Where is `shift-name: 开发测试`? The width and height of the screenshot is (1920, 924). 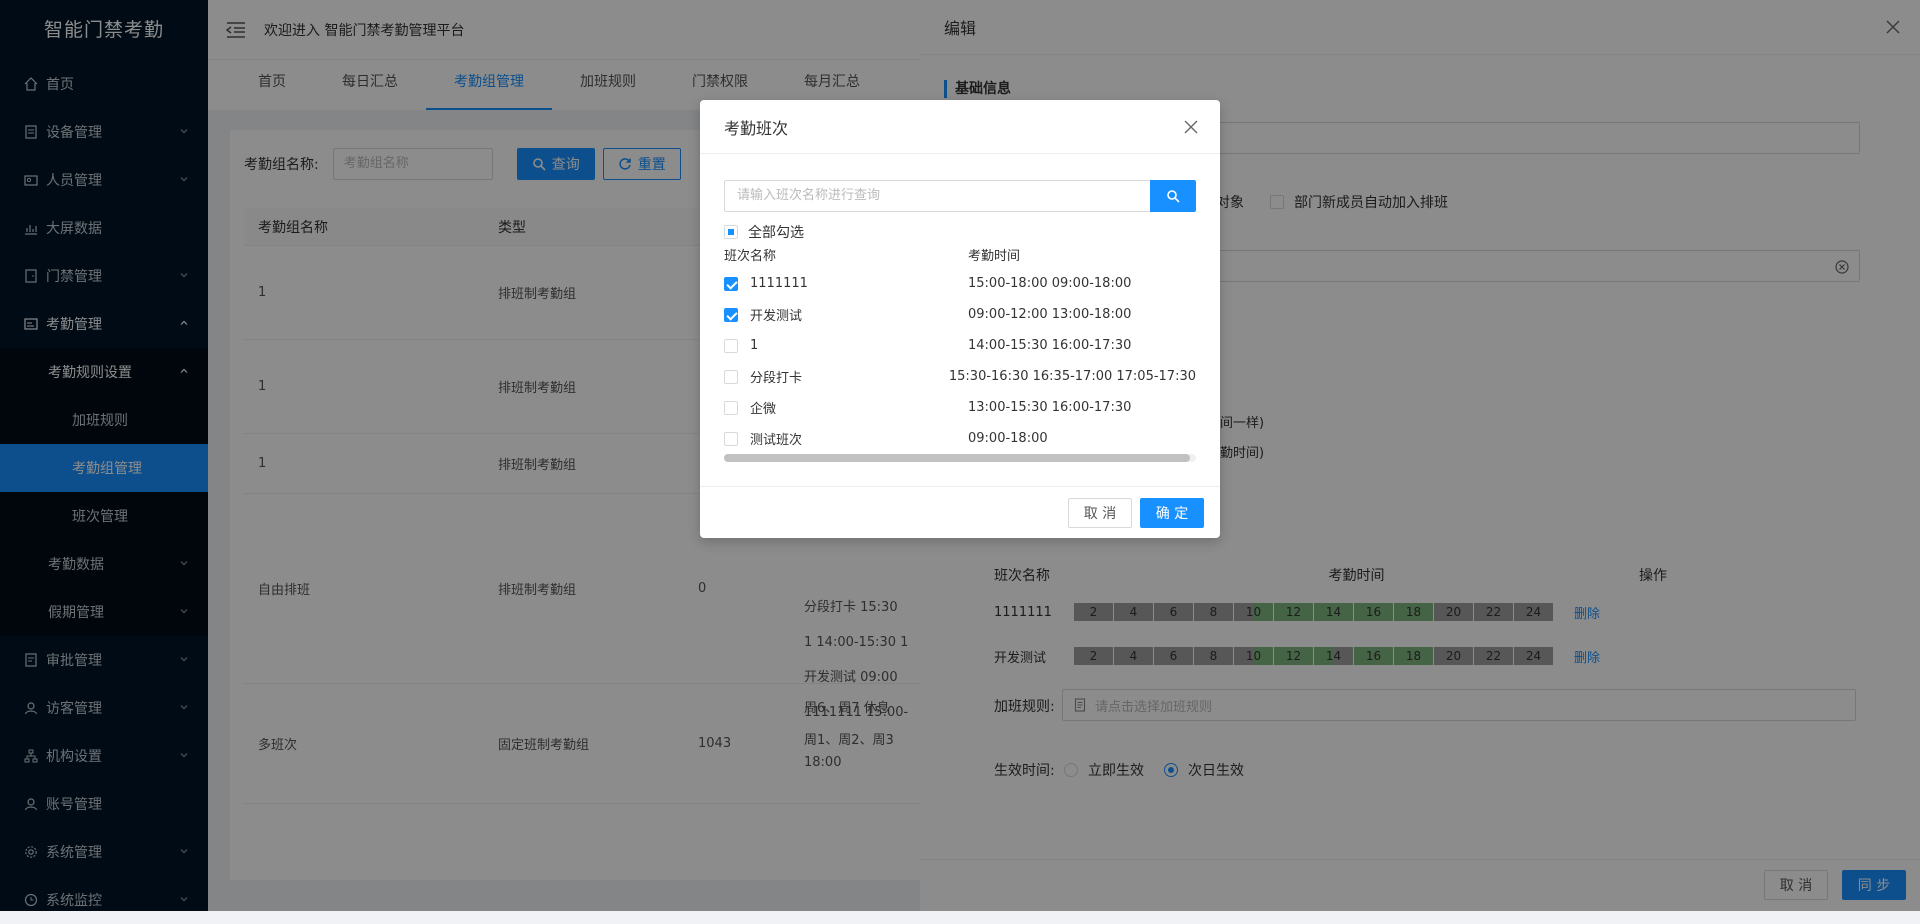 shift-name: 开发测试 is located at coordinates (776, 316).